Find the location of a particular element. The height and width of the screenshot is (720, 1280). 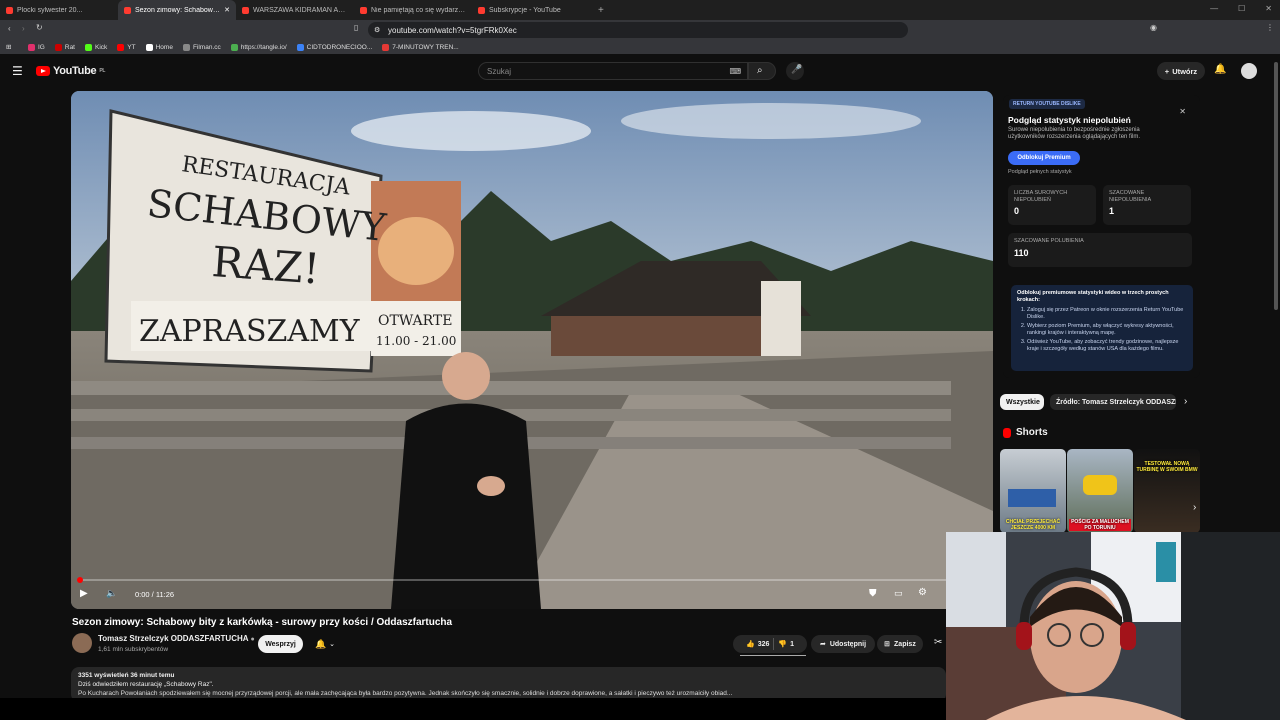

maximize-icon: ☐ is located at coordinates (1241, 8).